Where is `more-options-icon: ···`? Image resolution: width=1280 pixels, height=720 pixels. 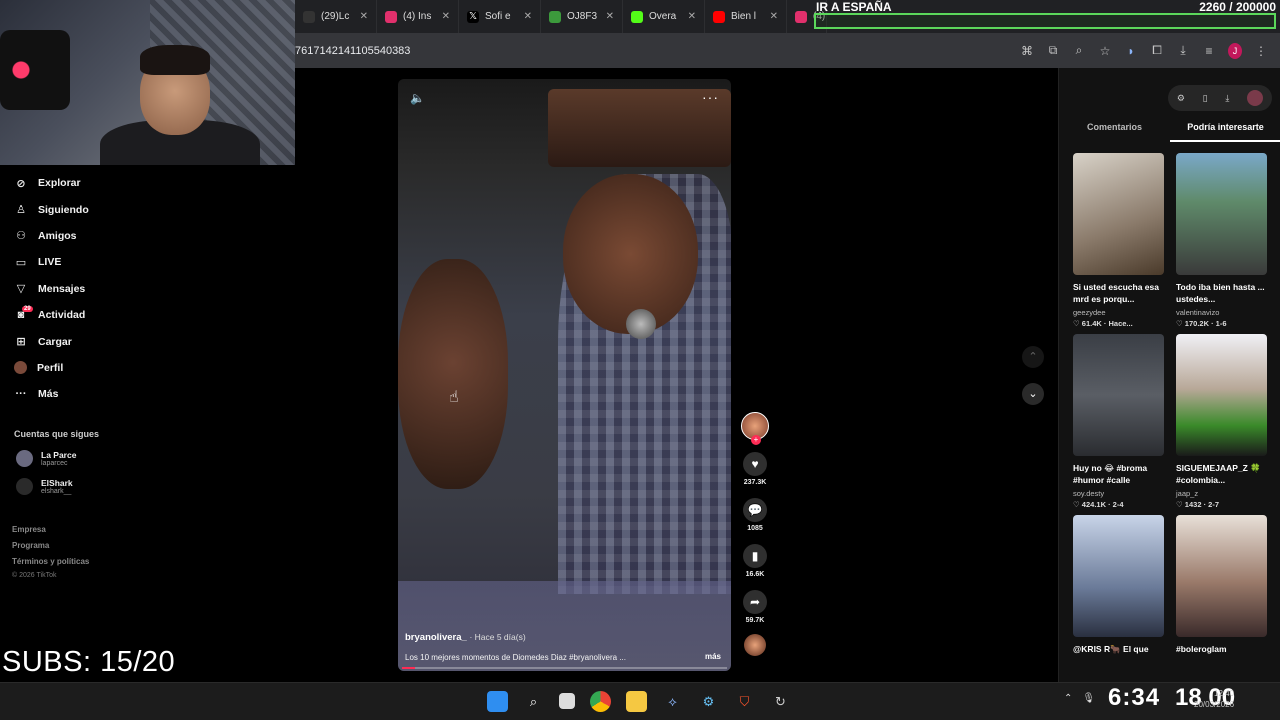
more-options-icon: ··· is located at coordinates (710, 97).